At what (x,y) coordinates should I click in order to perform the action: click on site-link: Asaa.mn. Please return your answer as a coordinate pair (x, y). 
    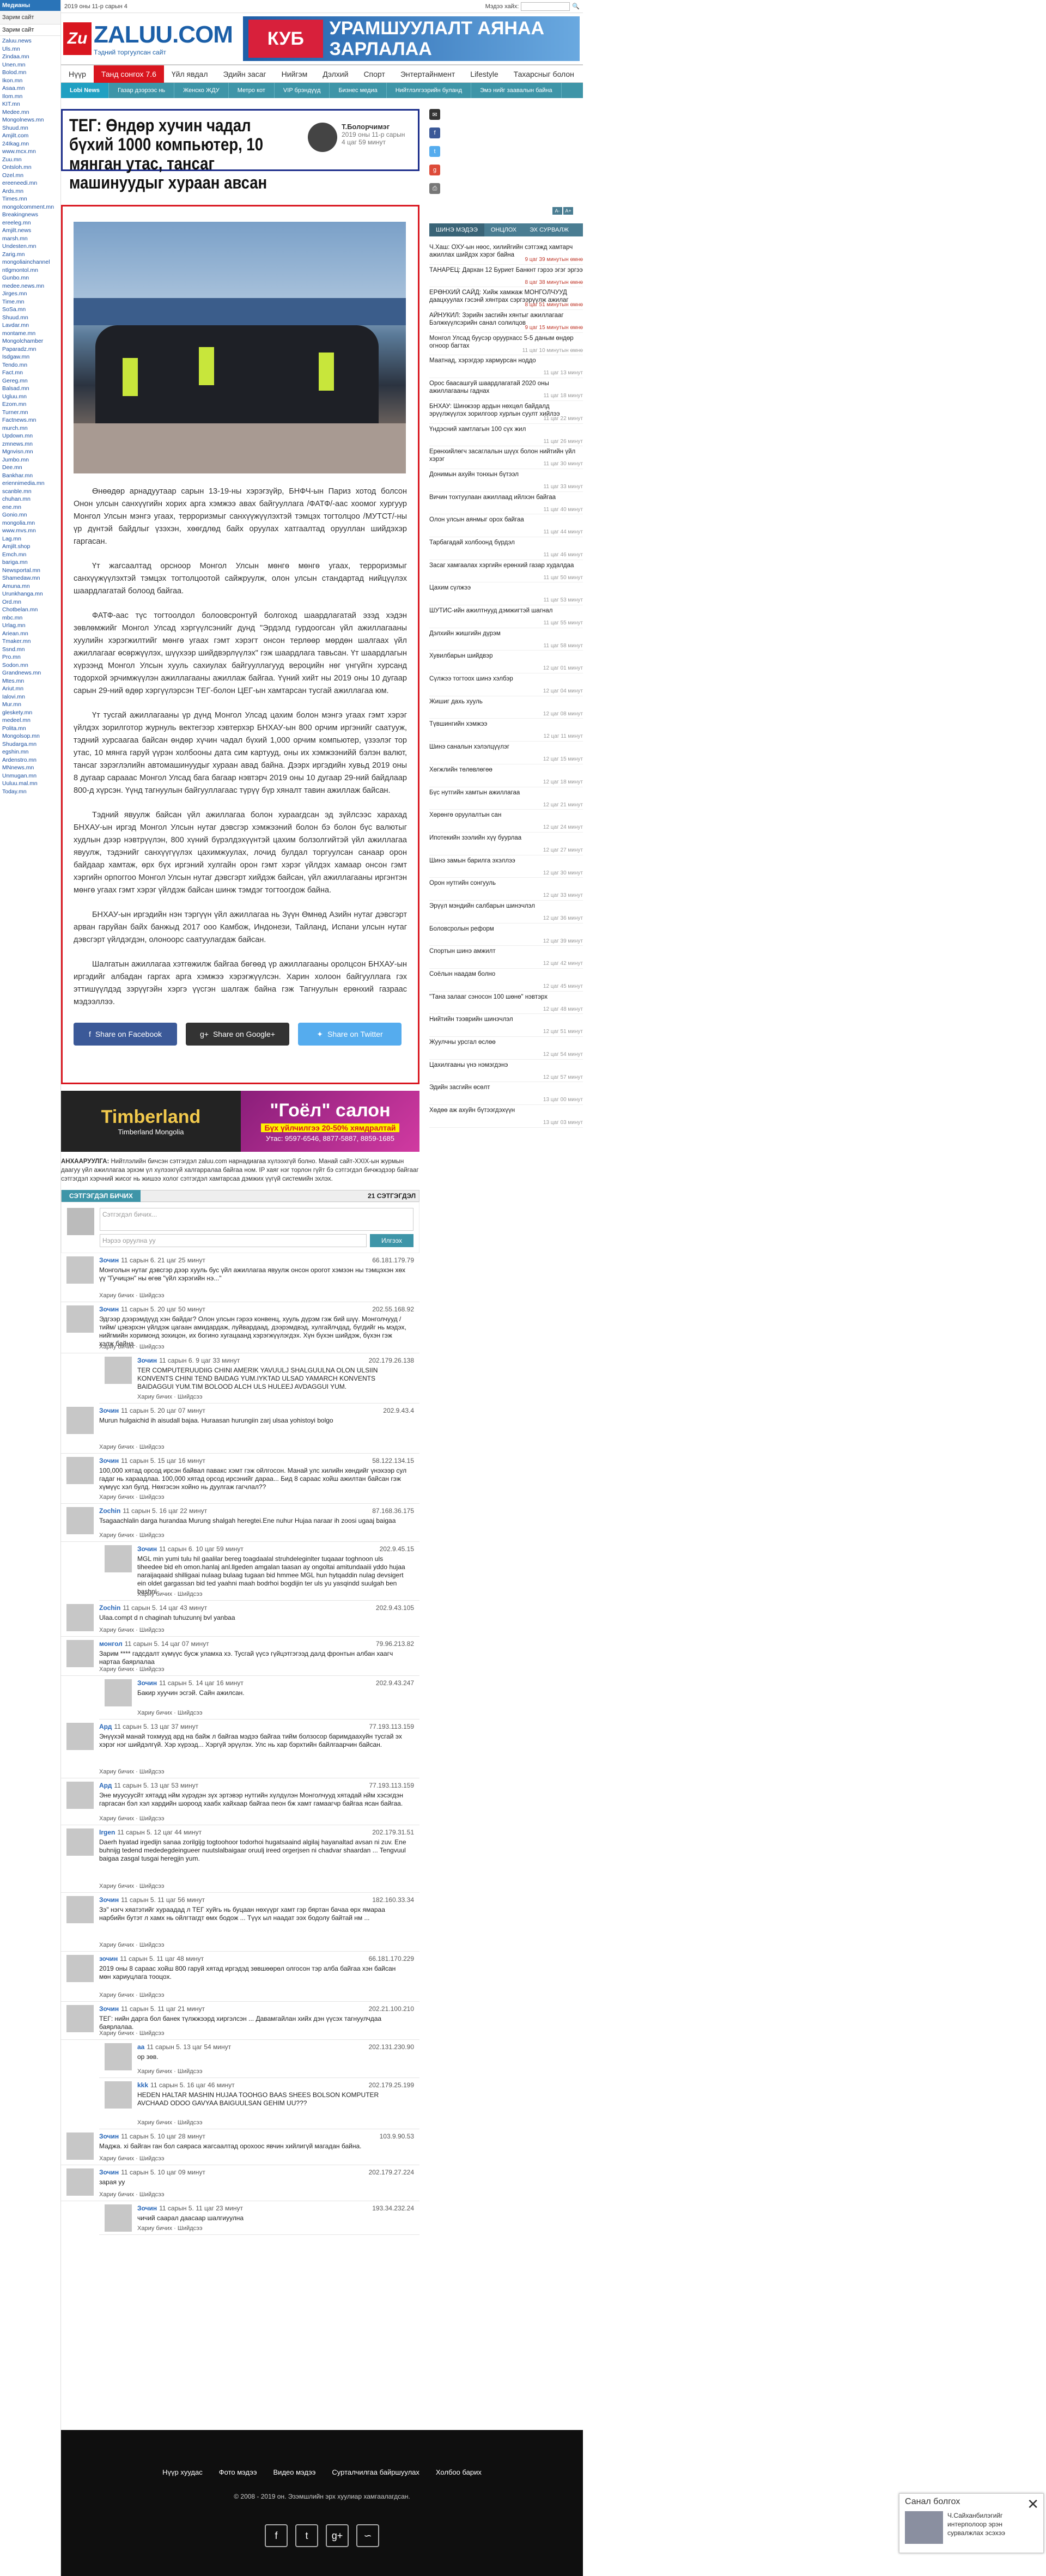
    Looking at the image, I should click on (30, 88).